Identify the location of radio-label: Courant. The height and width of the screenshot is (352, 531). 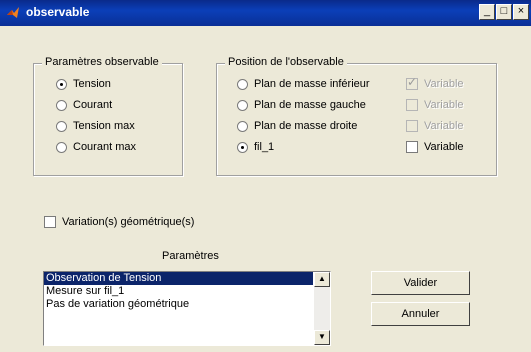
(93, 105).